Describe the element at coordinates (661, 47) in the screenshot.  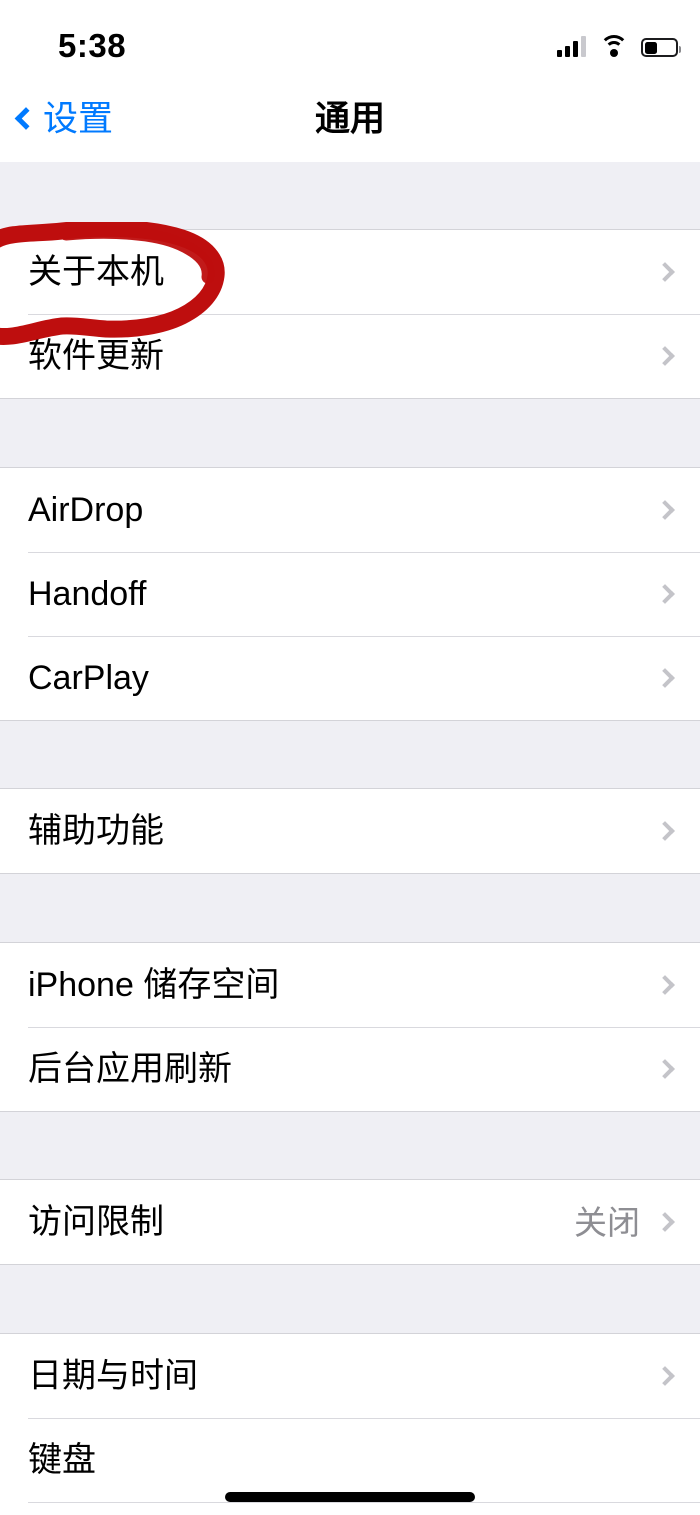
I see `battery-icon` at that location.